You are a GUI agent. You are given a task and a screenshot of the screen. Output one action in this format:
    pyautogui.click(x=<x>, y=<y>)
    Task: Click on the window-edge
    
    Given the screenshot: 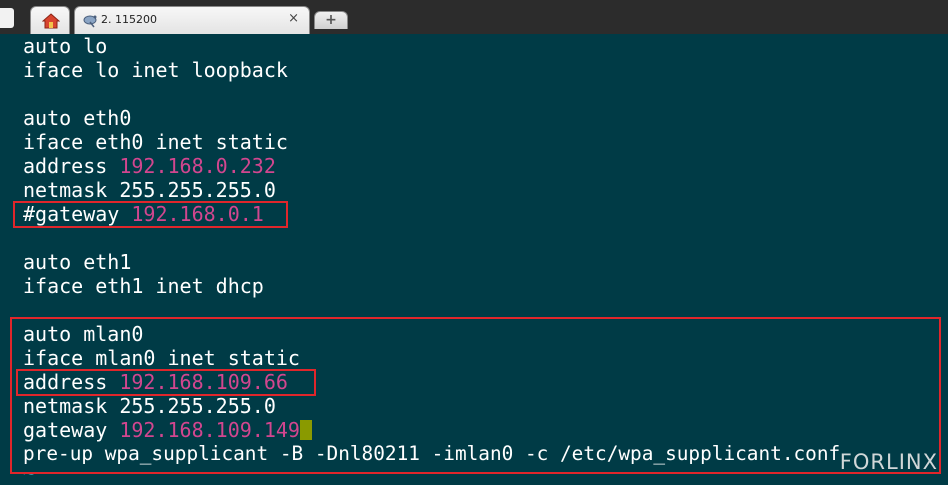 What is the action you would take?
    pyautogui.click(x=7, y=18)
    